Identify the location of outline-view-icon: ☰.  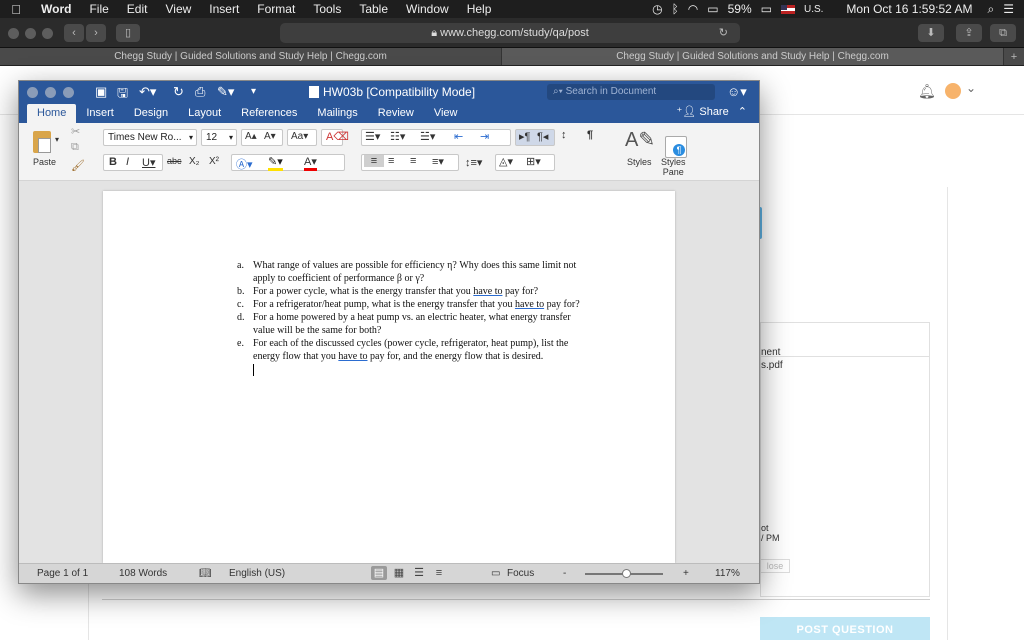
(419, 573).